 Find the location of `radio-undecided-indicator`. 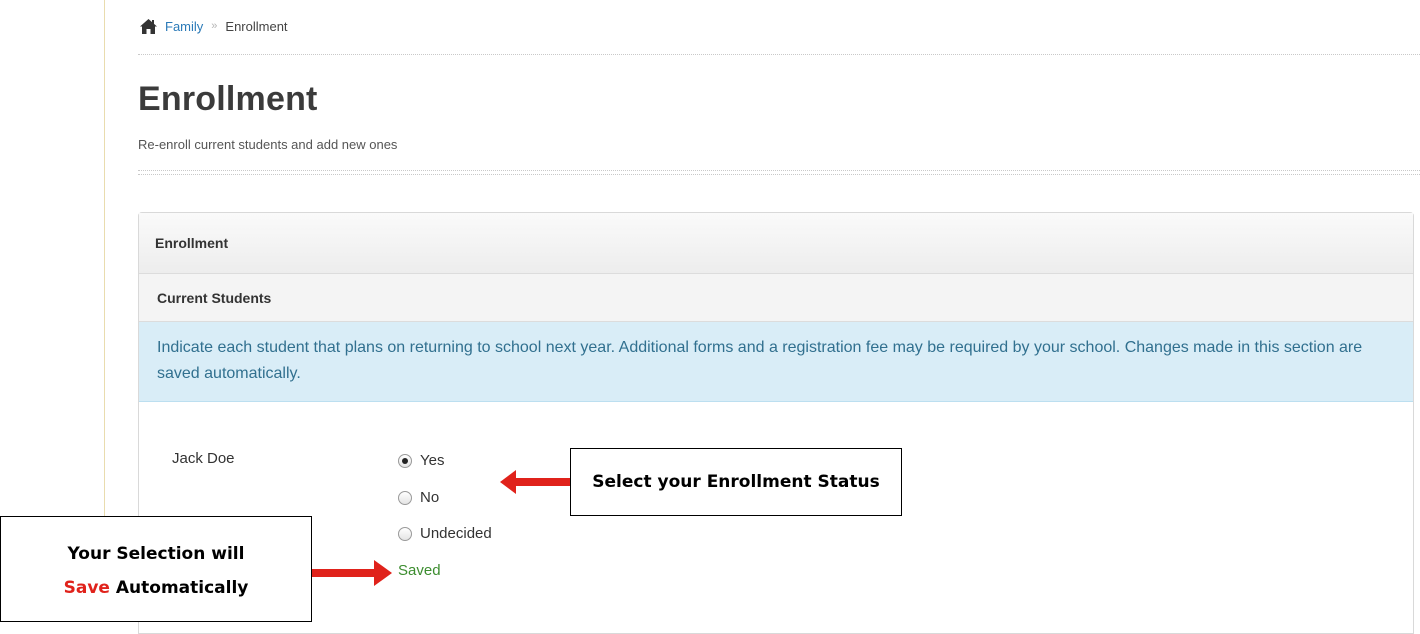

radio-undecided-indicator is located at coordinates (405, 533).